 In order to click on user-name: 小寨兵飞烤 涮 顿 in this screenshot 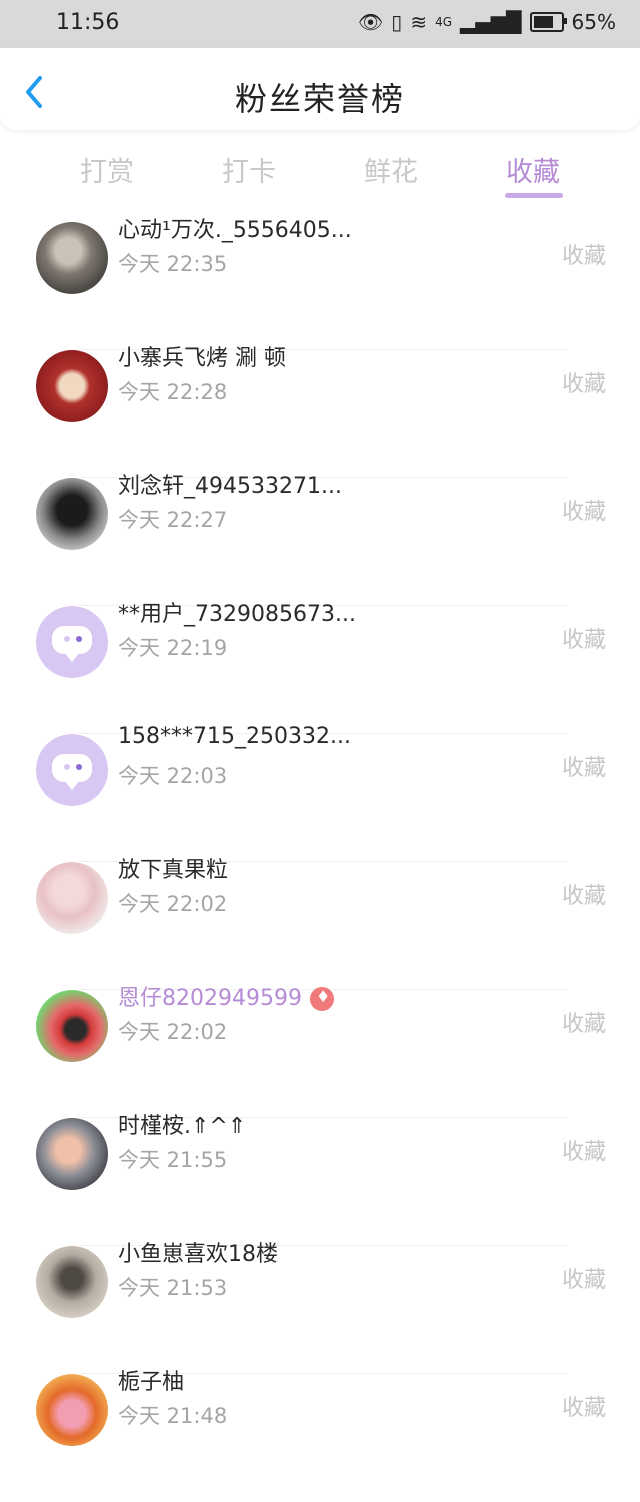, I will do `click(202, 358)`.